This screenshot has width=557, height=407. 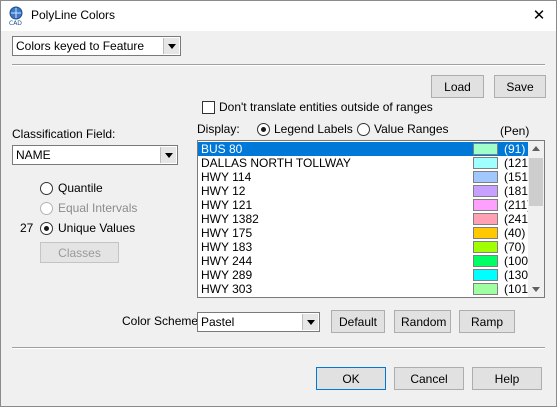 I want to click on quantile-label: Quantile, so click(x=80, y=188).